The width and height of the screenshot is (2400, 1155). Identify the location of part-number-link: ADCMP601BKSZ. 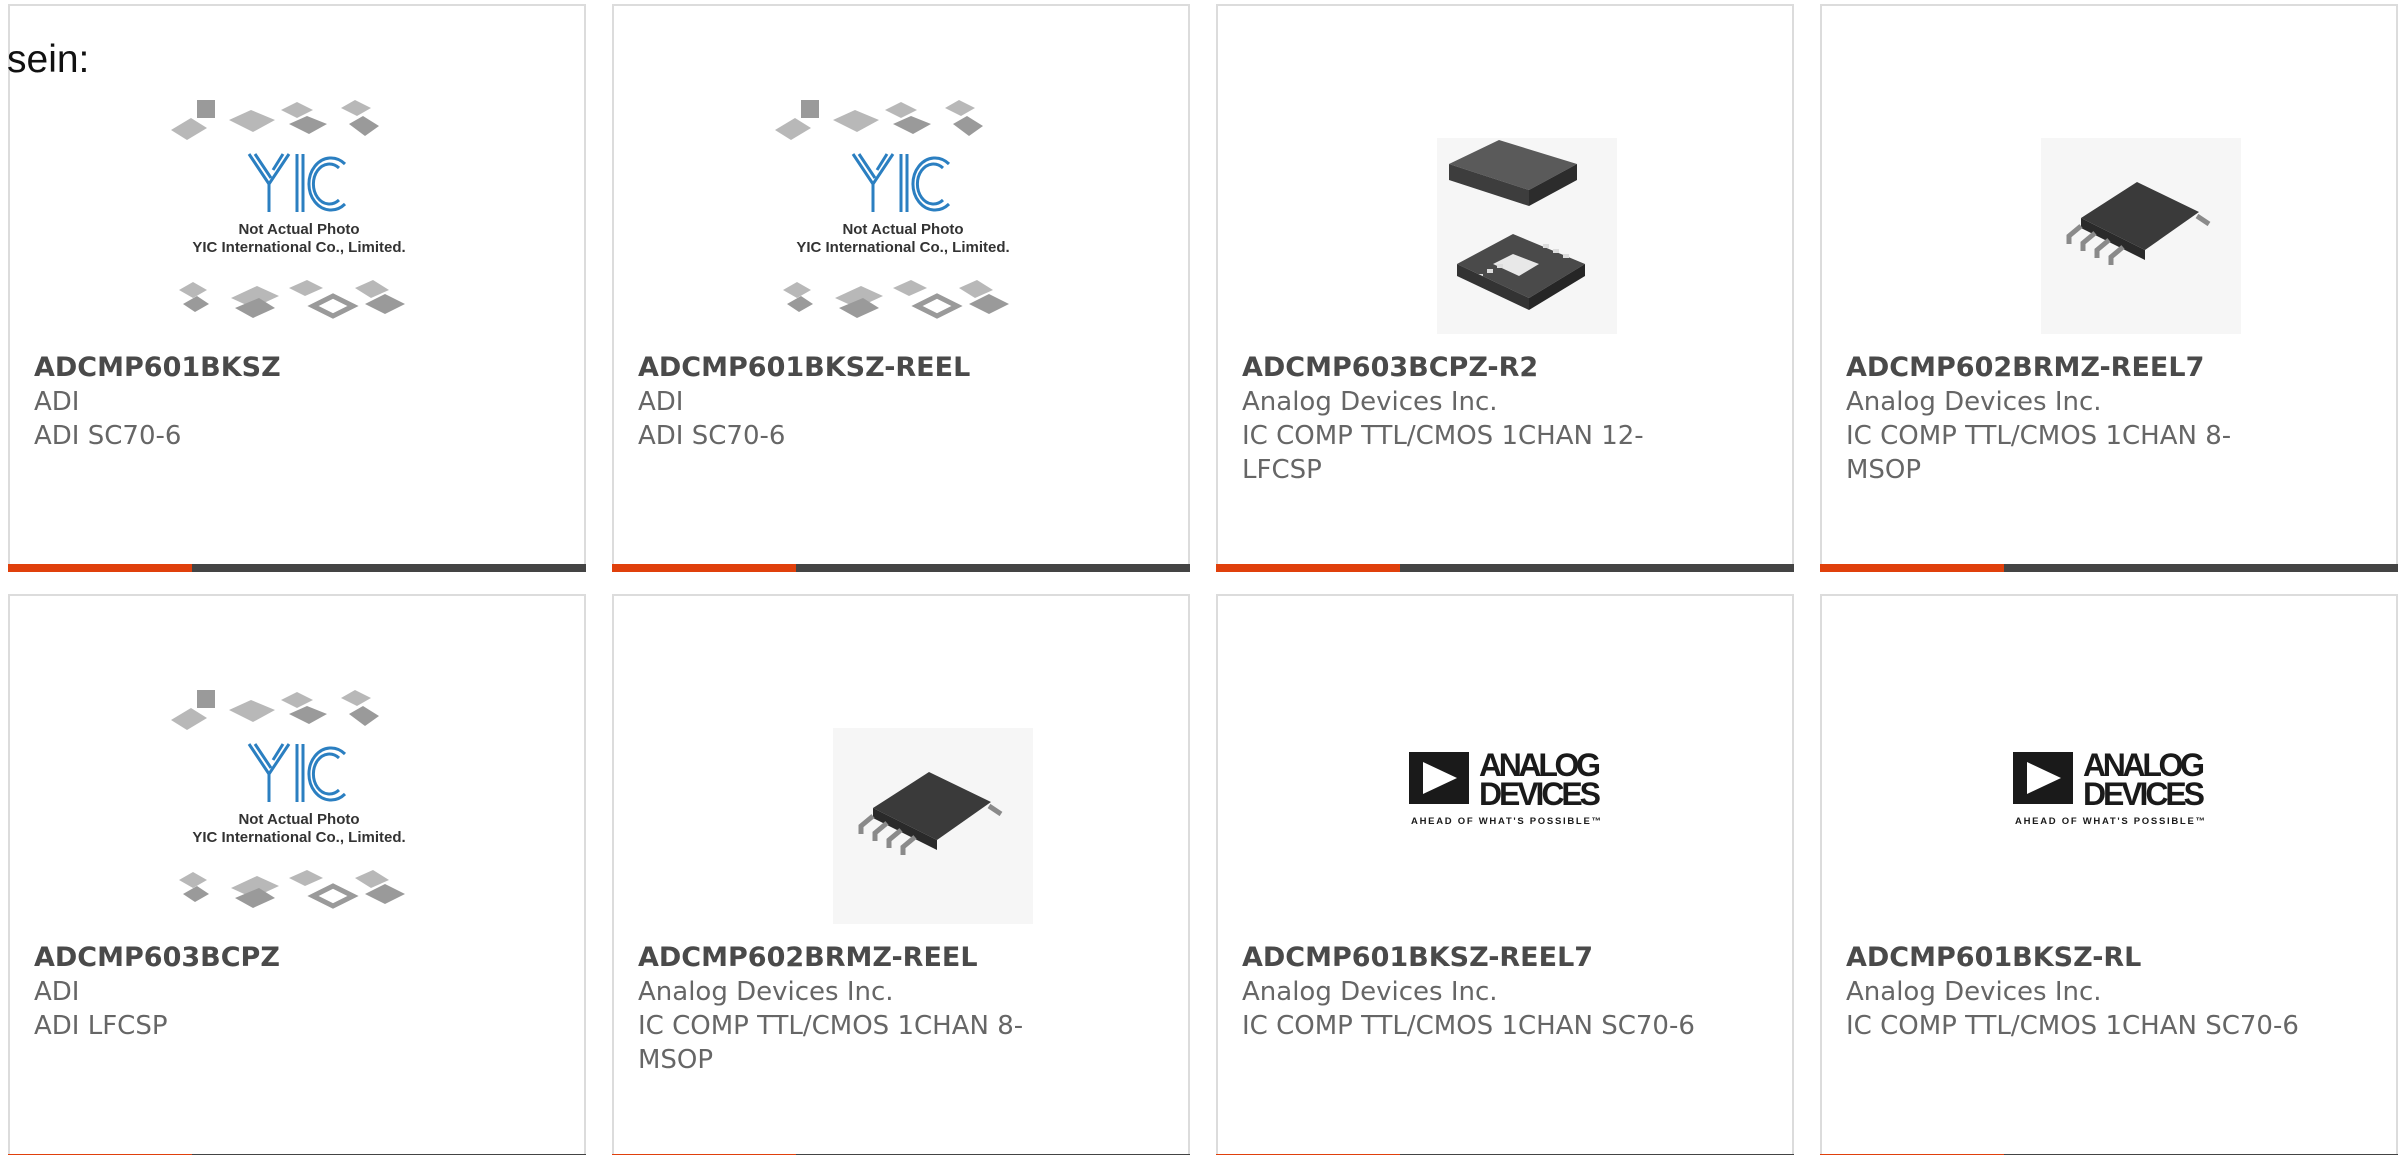
(264, 368).